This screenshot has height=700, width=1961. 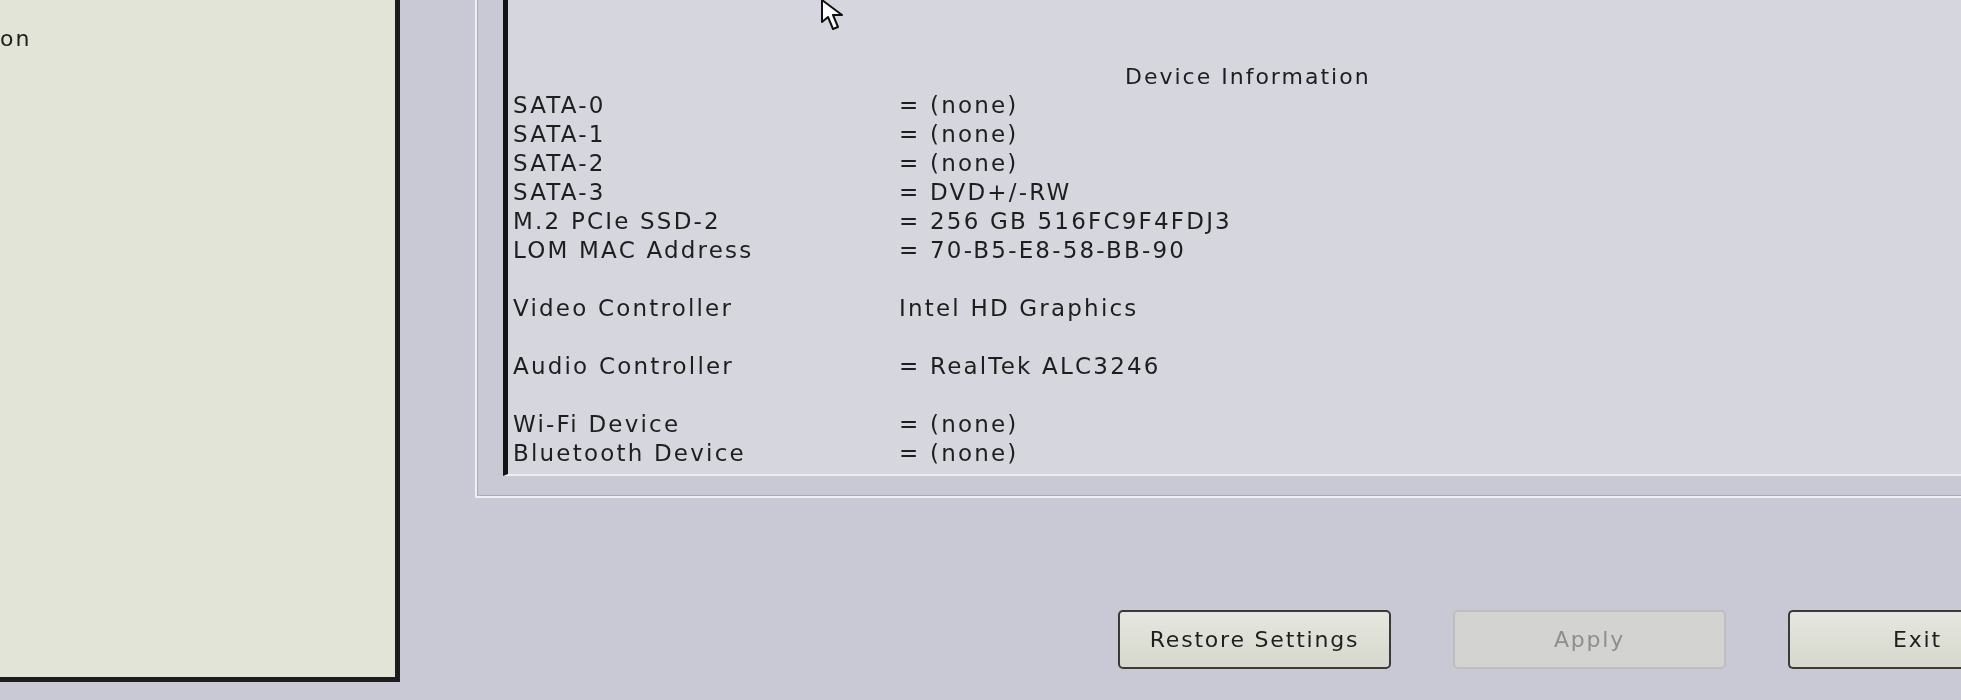 What do you see at coordinates (629, 453) in the screenshot?
I see `device-label: Bluetooth Device` at bounding box center [629, 453].